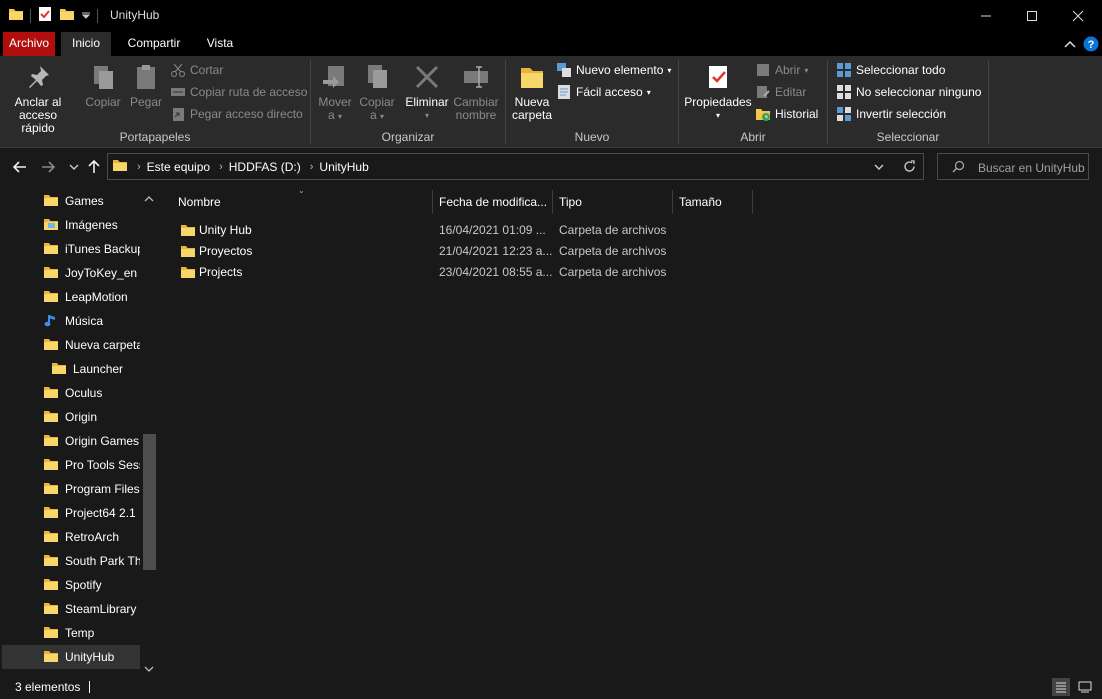 Image resolution: width=1102 pixels, height=699 pixels. What do you see at coordinates (343, 167) in the screenshot?
I see `breadcrumb-item: UnityHub` at bounding box center [343, 167].